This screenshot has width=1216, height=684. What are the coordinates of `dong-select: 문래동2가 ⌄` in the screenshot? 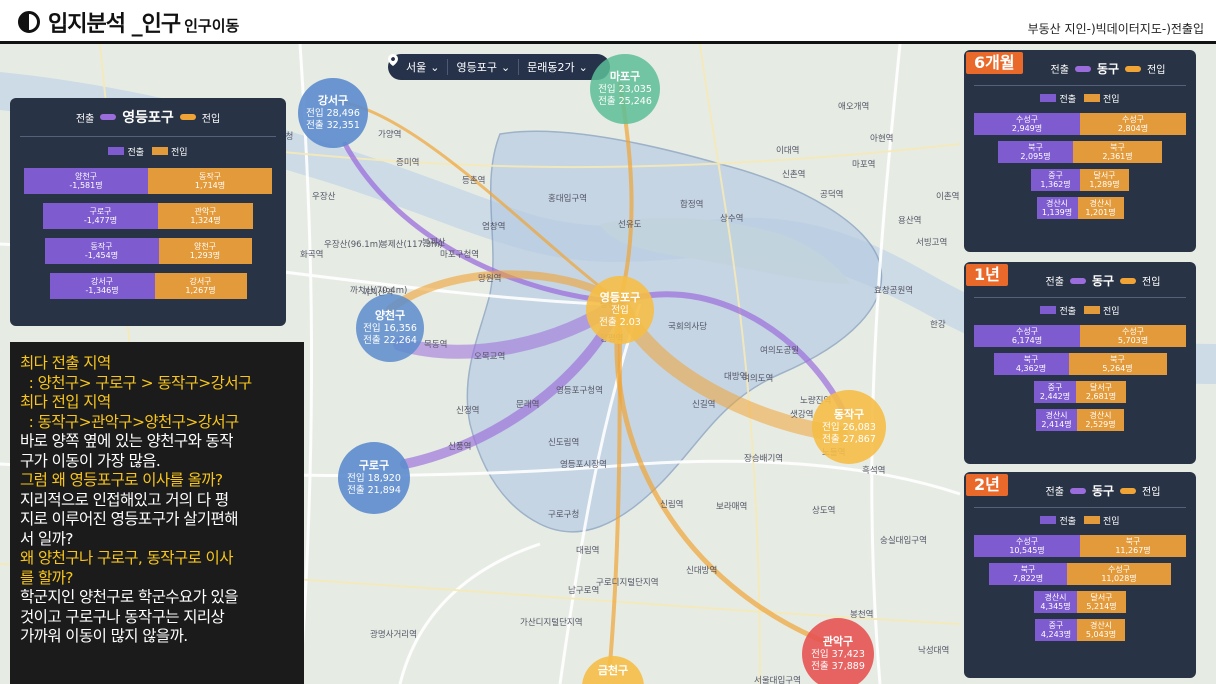 It's located at (557, 67).